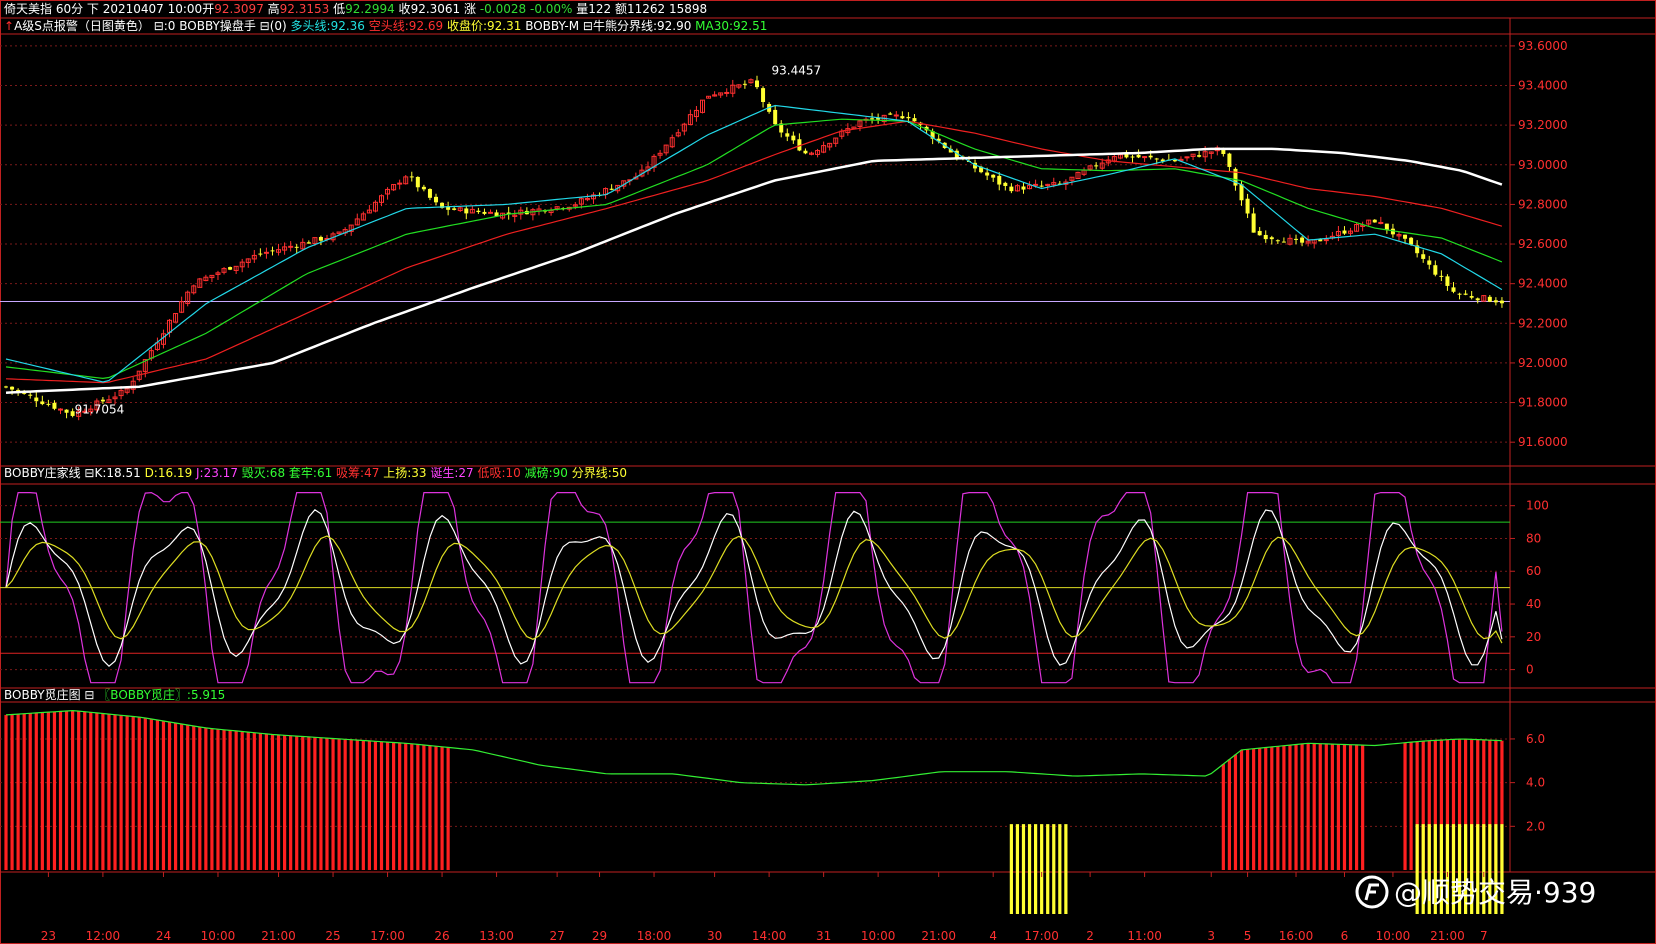 The height and width of the screenshot is (944, 1656). I want to click on sub2-header: BOBBY觅庄图 ⊟ 〖BOBBY觅庄〗:5.915, so click(114, 694).